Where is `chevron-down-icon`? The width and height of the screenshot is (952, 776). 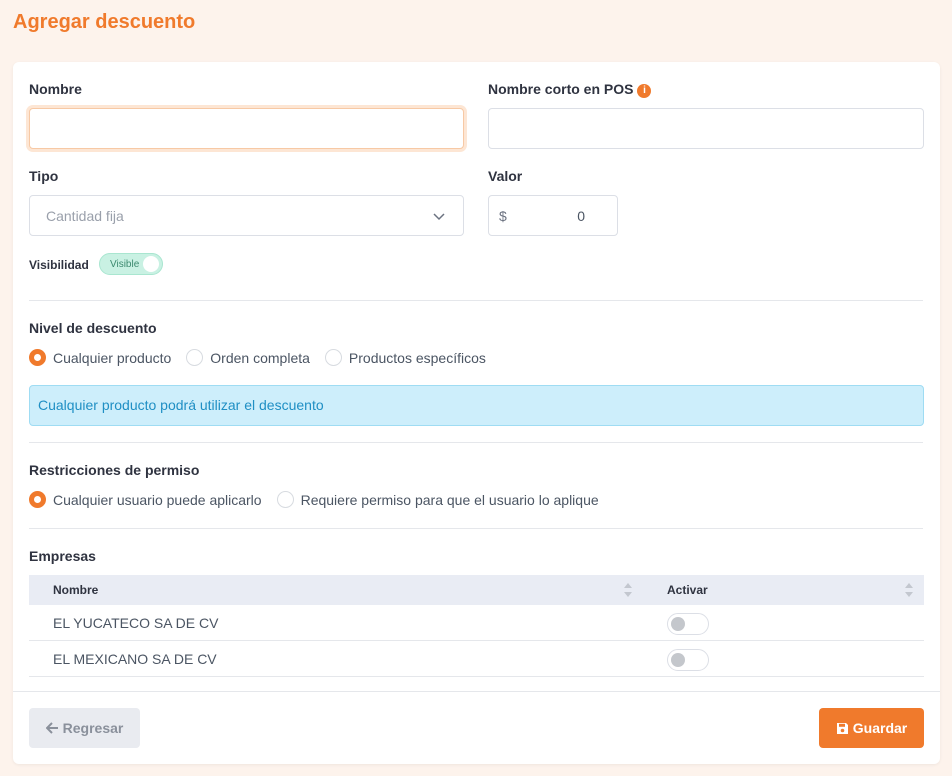 chevron-down-icon is located at coordinates (439, 217).